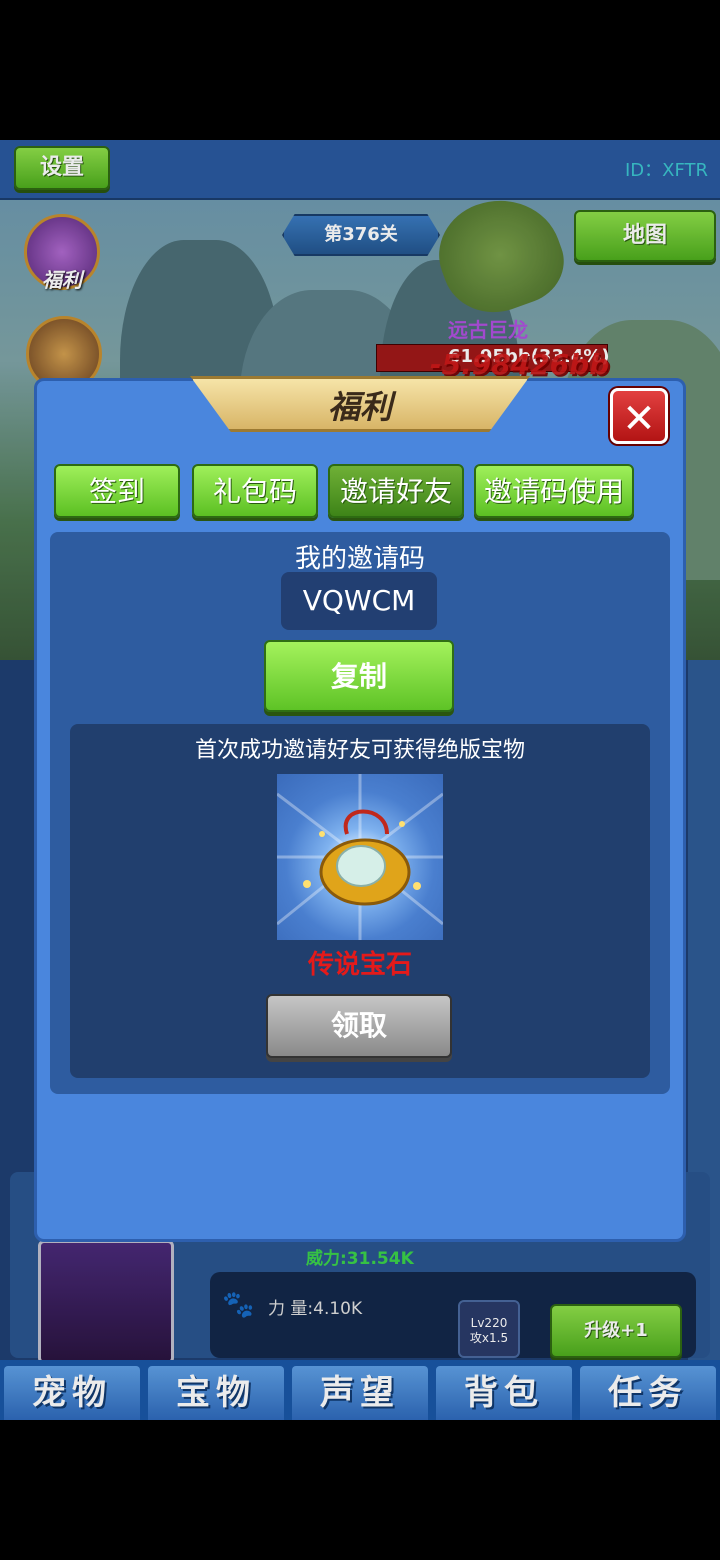 This screenshot has width=720, height=1560. Describe the element at coordinates (359, 1026) in the screenshot. I see `claim-button: 领取` at that location.